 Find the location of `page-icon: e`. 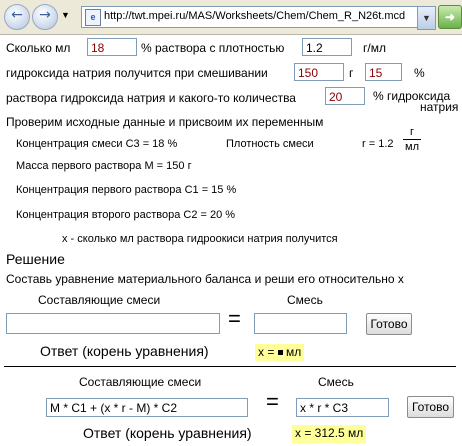

page-icon: e is located at coordinates (93, 17).